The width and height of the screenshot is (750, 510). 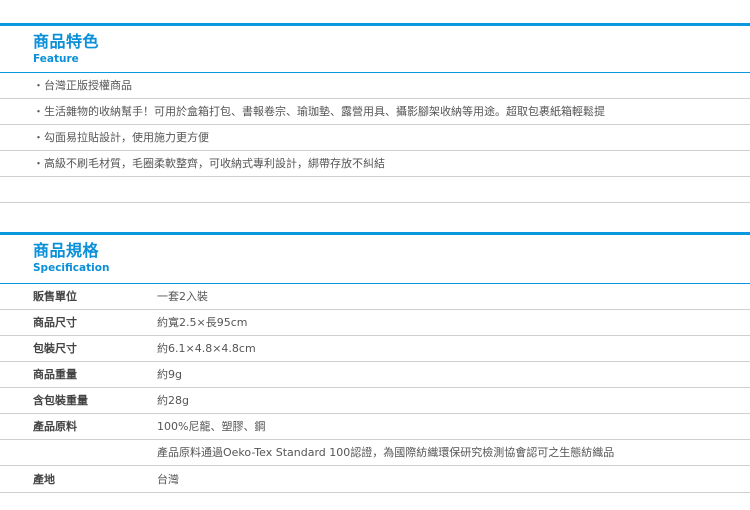 I want to click on spec-value: 100%尼龍、塑膠、鋼, so click(x=211, y=426).